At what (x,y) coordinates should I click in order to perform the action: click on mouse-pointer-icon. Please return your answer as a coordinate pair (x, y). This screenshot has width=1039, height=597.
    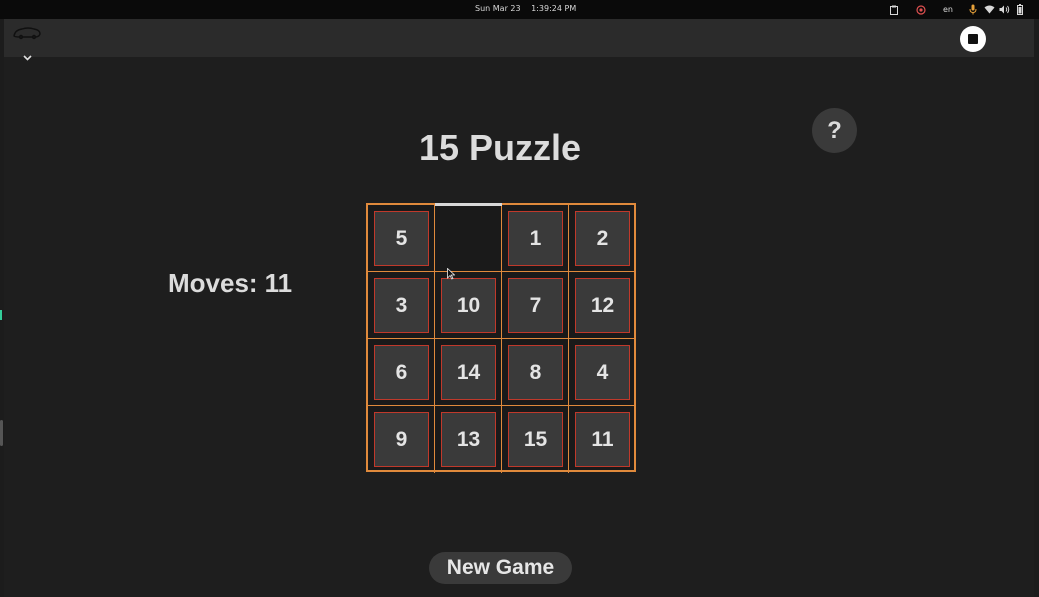
    Looking at the image, I should click on (451, 276).